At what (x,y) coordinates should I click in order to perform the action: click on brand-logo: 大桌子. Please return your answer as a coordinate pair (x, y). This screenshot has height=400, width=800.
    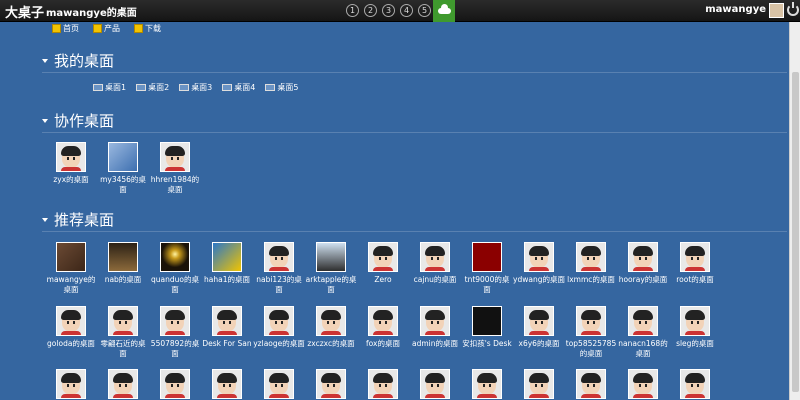
    Looking at the image, I should click on (24, 11).